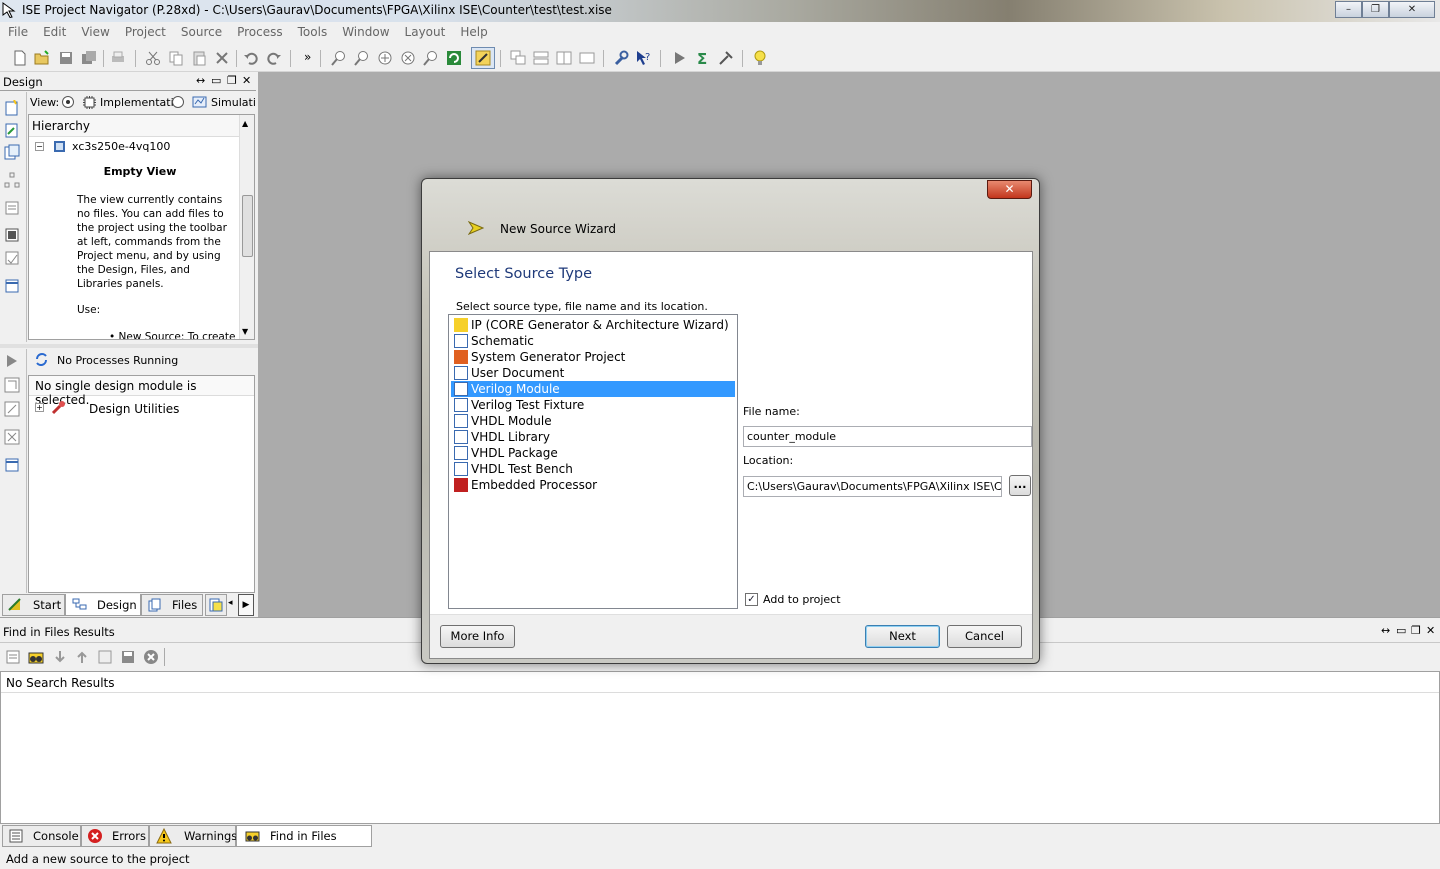 This screenshot has height=869, width=1440. I want to click on source-type-item: VHDL Test Bench, so click(593, 469).